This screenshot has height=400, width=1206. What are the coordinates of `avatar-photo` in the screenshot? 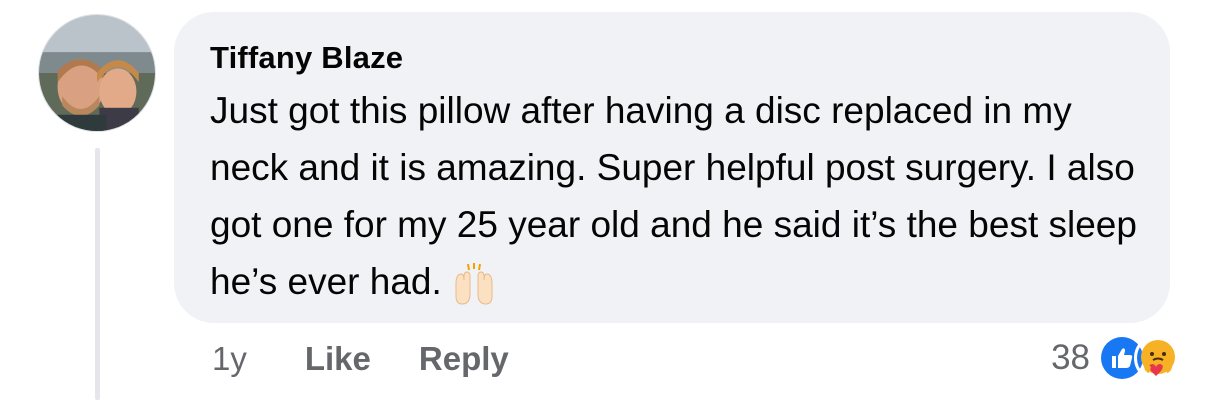 It's located at (97, 73).